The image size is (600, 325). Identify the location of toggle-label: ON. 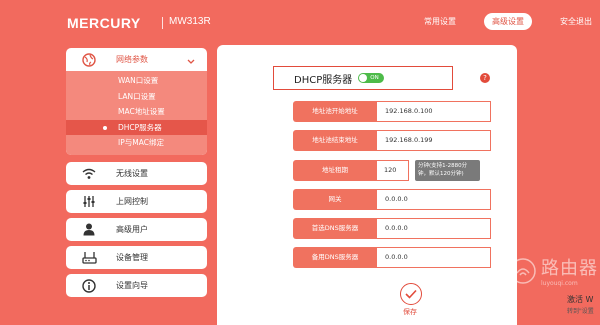
(374, 78).